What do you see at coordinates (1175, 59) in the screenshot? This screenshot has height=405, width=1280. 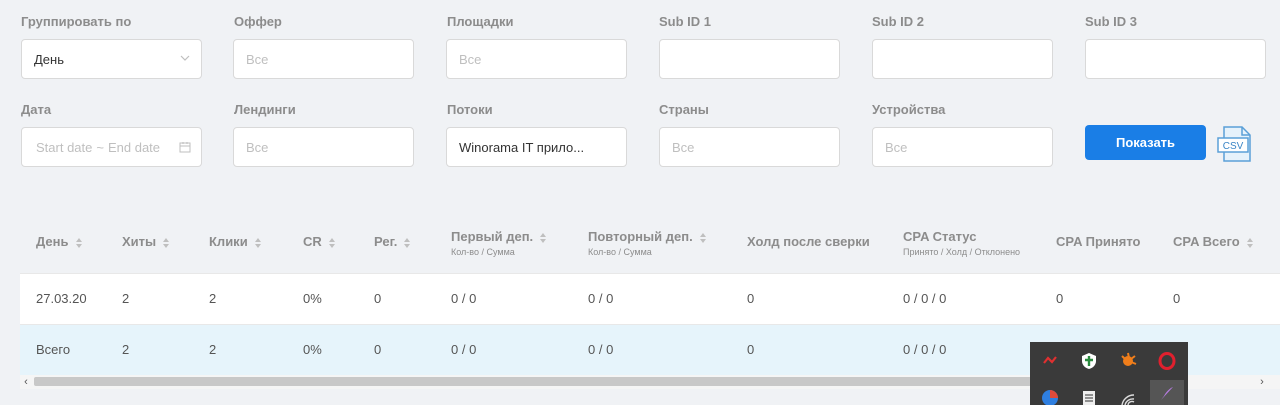 I see `sub3-input` at bounding box center [1175, 59].